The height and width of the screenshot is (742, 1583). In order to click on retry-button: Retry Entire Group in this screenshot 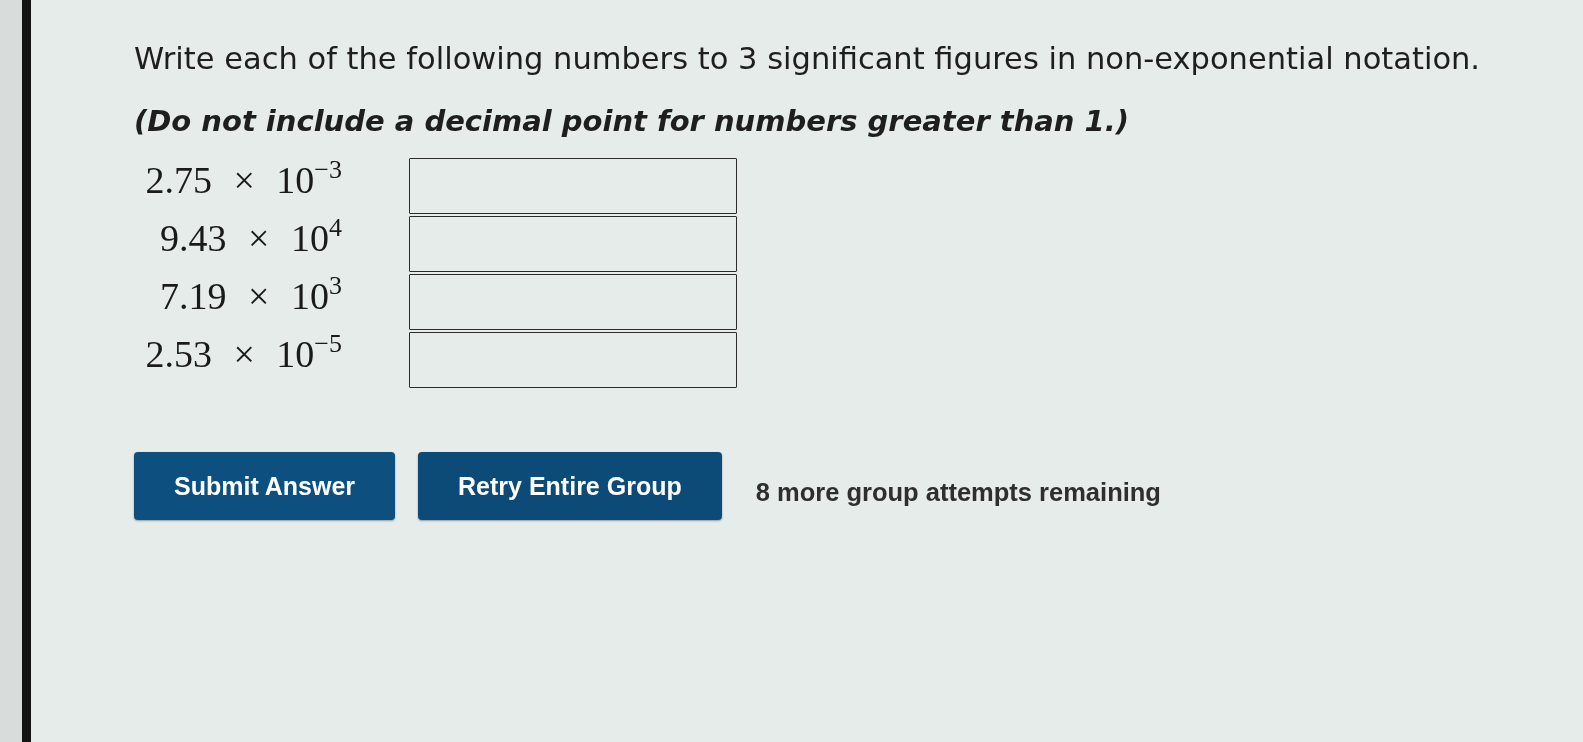, I will do `click(570, 486)`.